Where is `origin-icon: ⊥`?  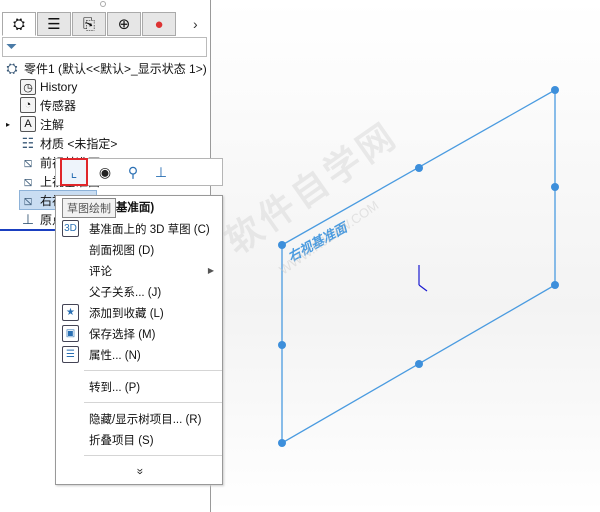 origin-icon: ⊥ is located at coordinates (28, 218).